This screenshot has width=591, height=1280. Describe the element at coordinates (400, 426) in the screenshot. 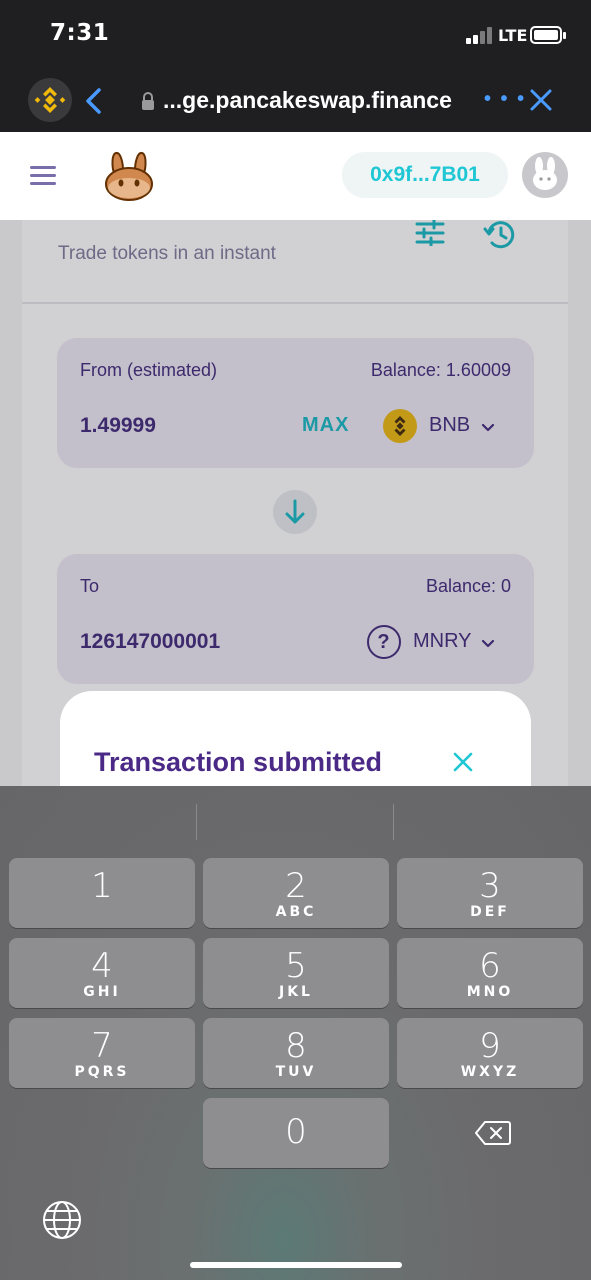

I see `bnb-token-icon` at that location.